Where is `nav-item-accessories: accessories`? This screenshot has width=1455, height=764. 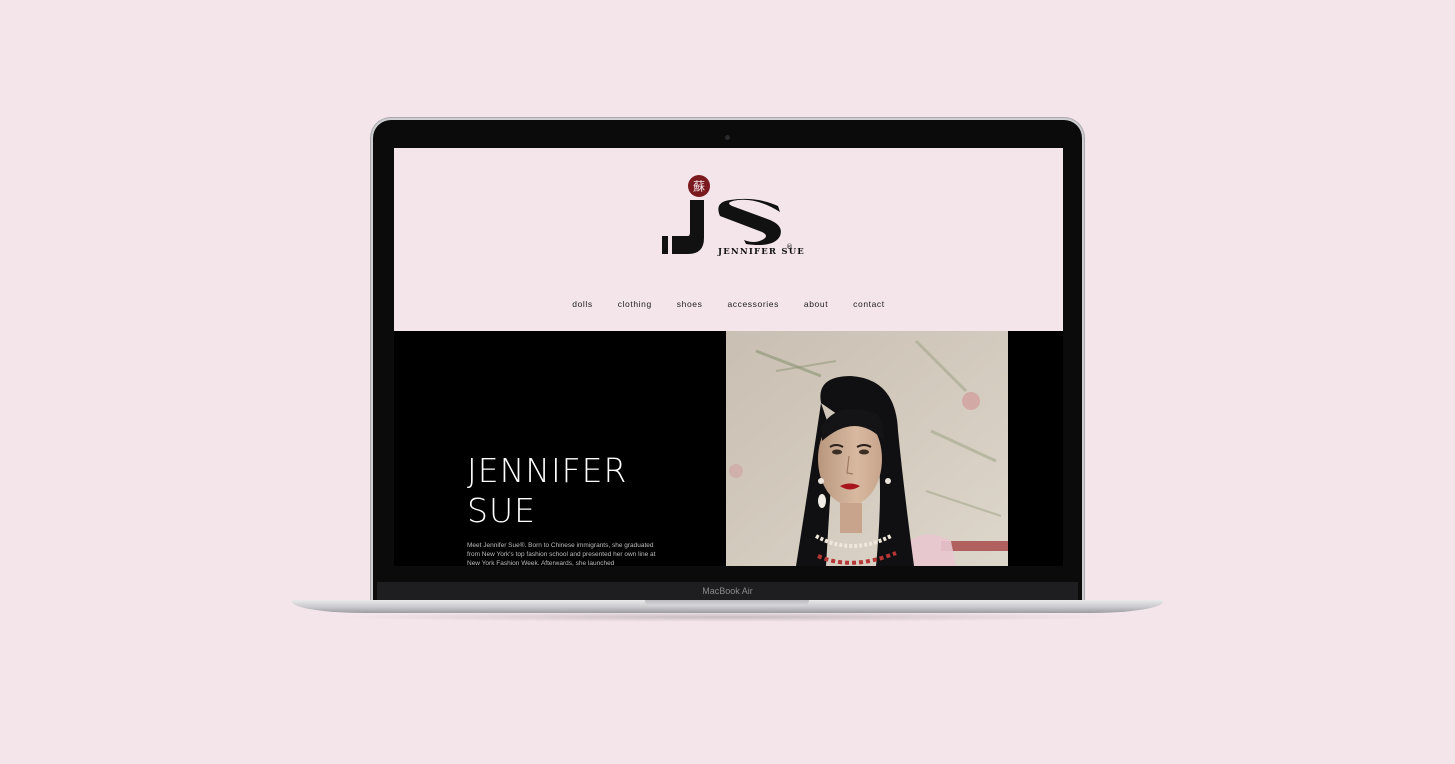
nav-item-accessories: accessories is located at coordinates (752, 304).